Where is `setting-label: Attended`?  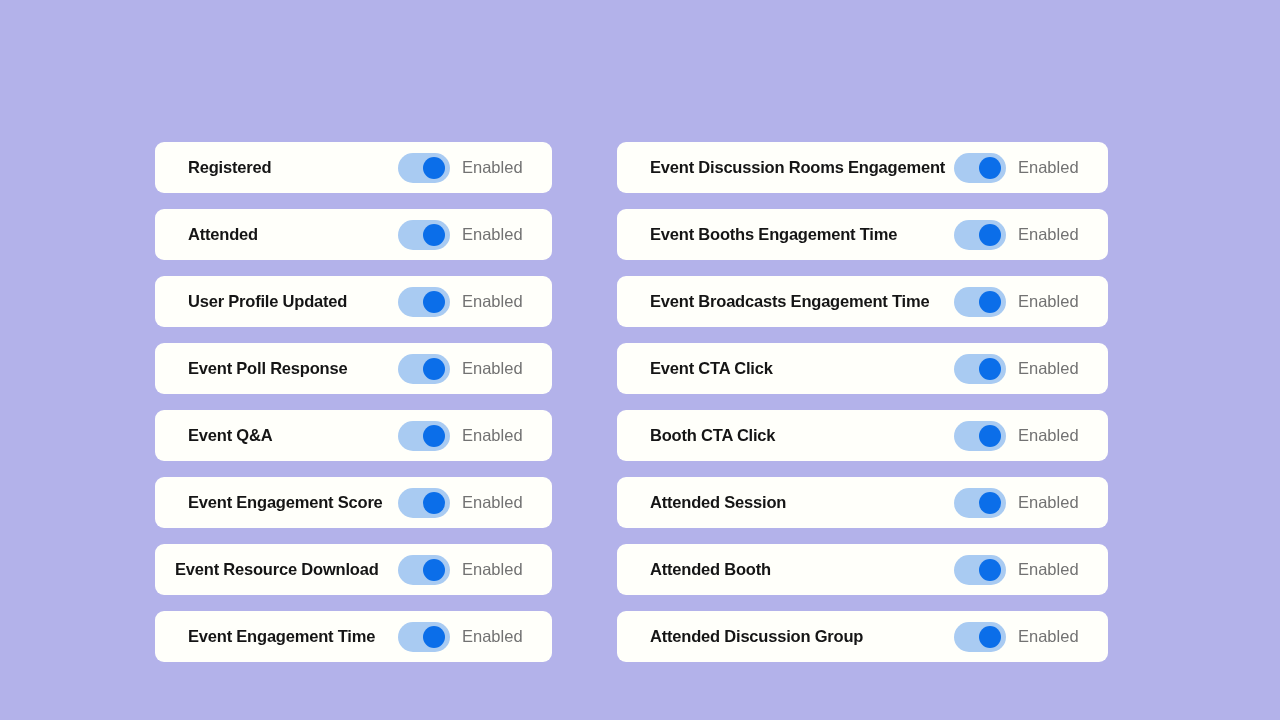 setting-label: Attended is located at coordinates (223, 234).